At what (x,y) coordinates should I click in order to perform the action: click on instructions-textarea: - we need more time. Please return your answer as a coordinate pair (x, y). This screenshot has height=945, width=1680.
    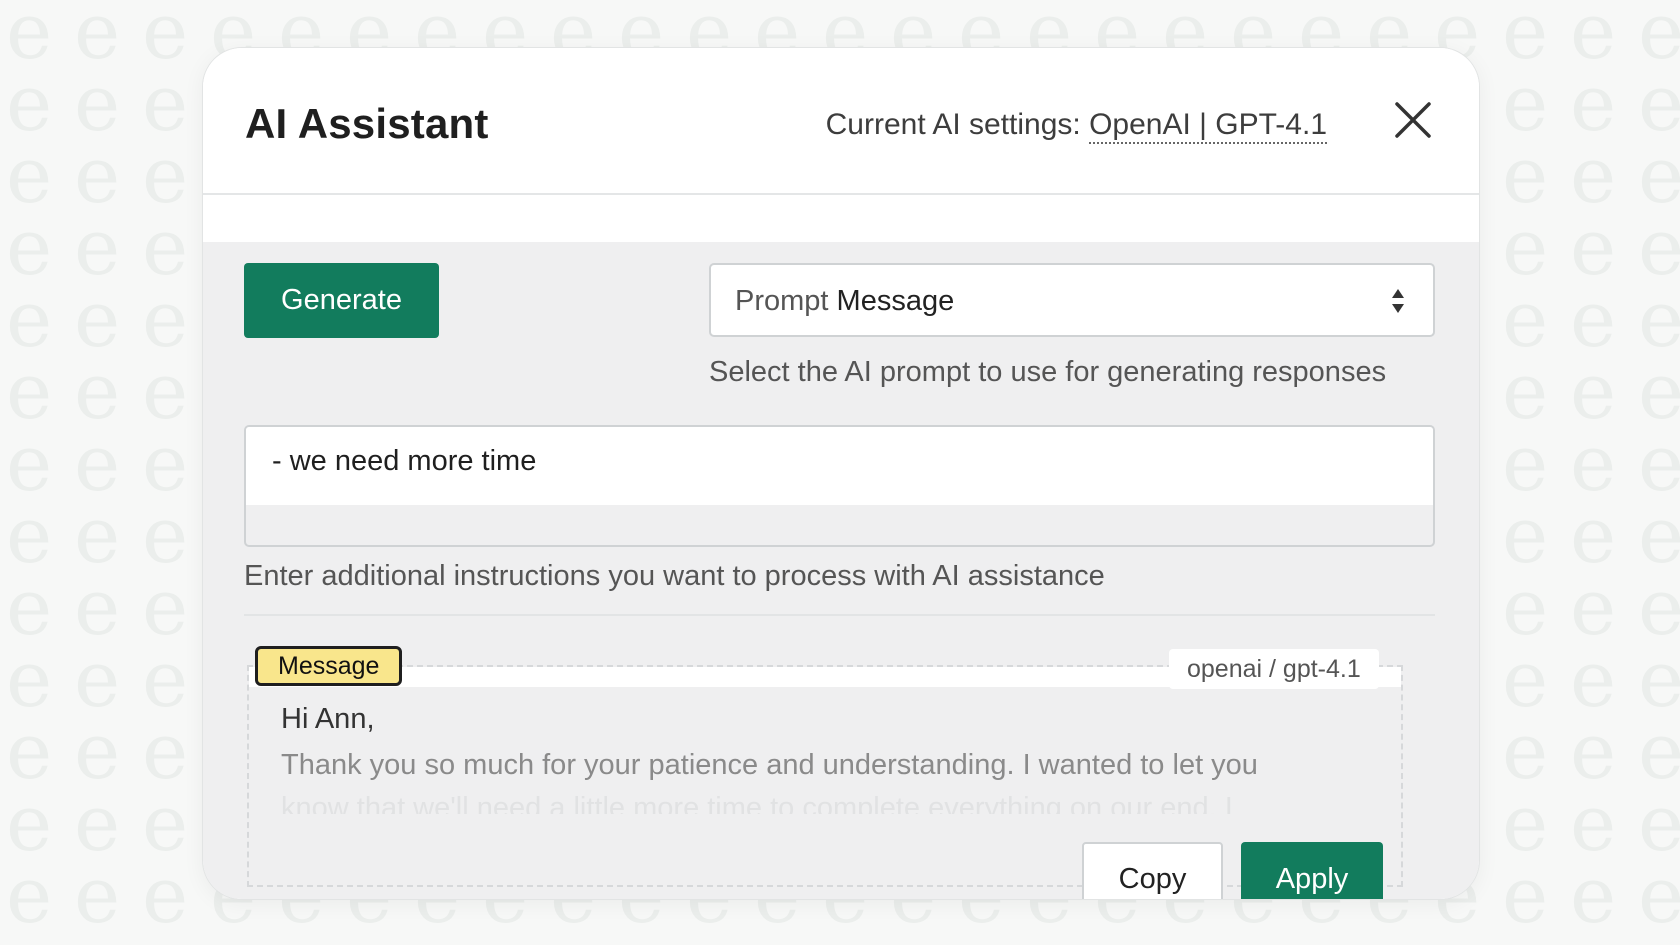
    Looking at the image, I should click on (839, 486).